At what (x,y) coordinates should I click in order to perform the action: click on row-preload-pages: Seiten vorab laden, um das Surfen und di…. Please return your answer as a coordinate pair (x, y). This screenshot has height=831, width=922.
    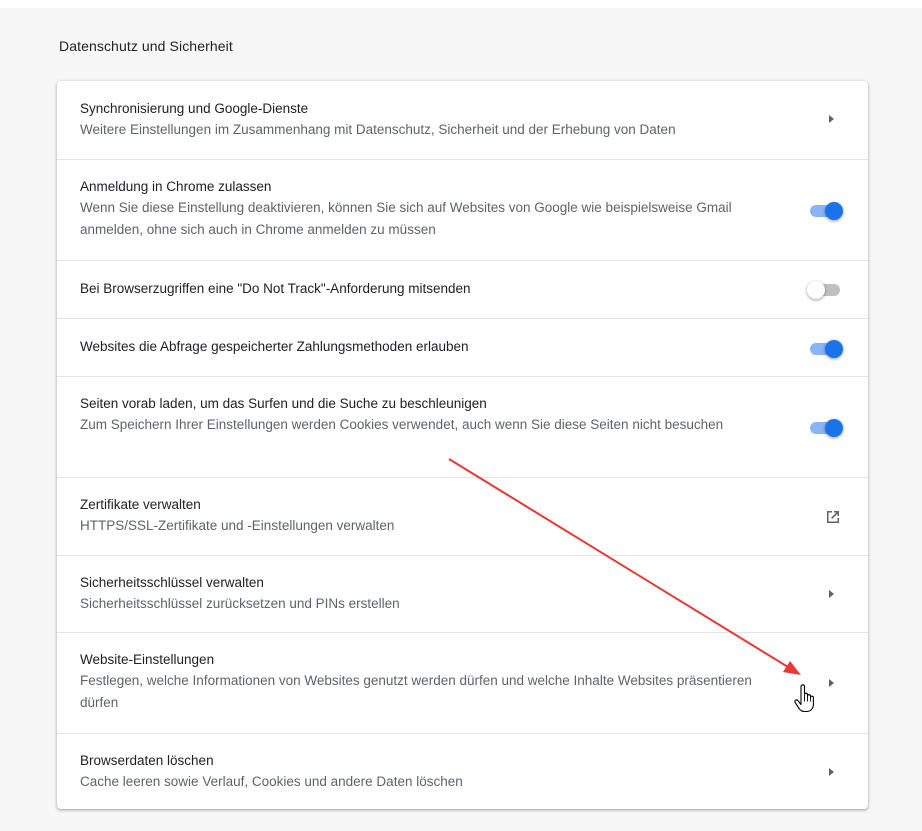
    Looking at the image, I should click on (462, 426).